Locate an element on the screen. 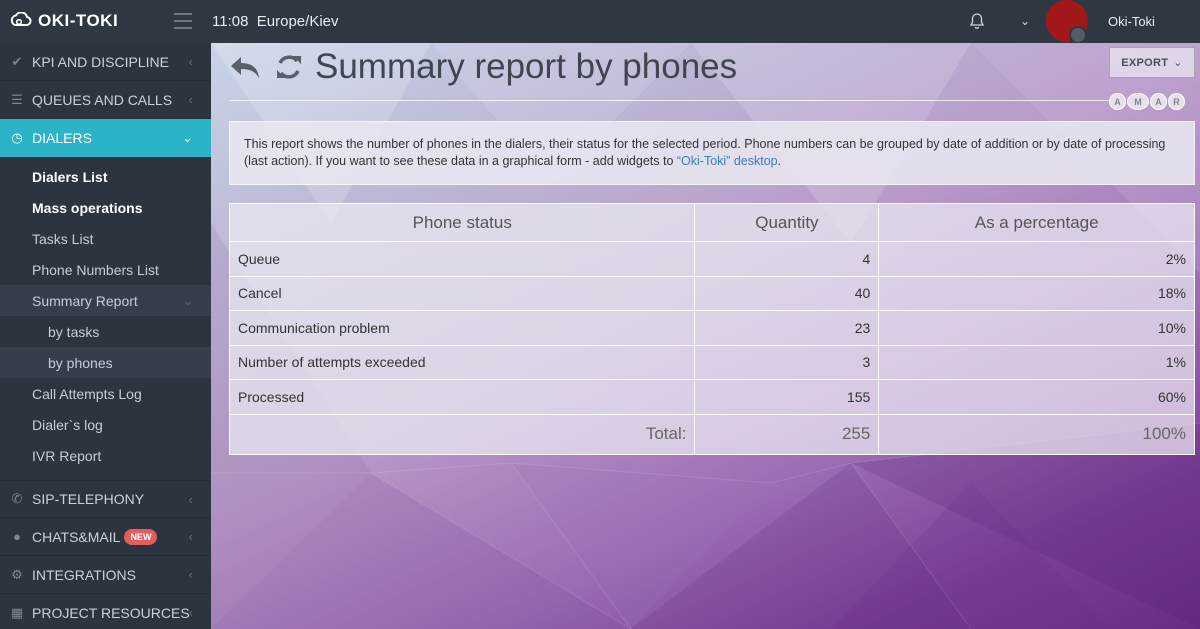 Image resolution: width=1200 pixels, height=629 pixels. total-percent: 100% is located at coordinates (1036, 434).